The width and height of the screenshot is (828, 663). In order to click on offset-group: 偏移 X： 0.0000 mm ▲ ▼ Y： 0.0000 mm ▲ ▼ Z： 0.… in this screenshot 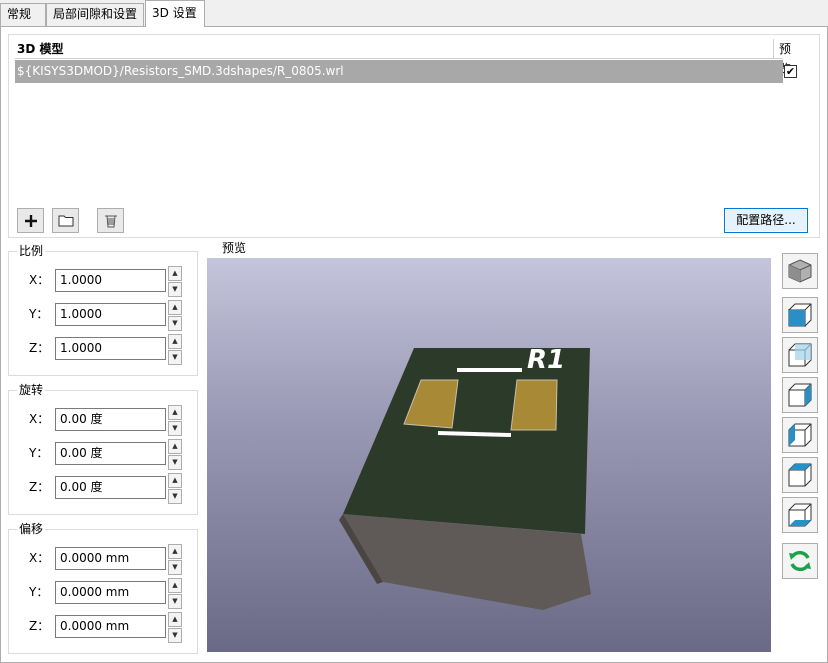, I will do `click(103, 588)`.